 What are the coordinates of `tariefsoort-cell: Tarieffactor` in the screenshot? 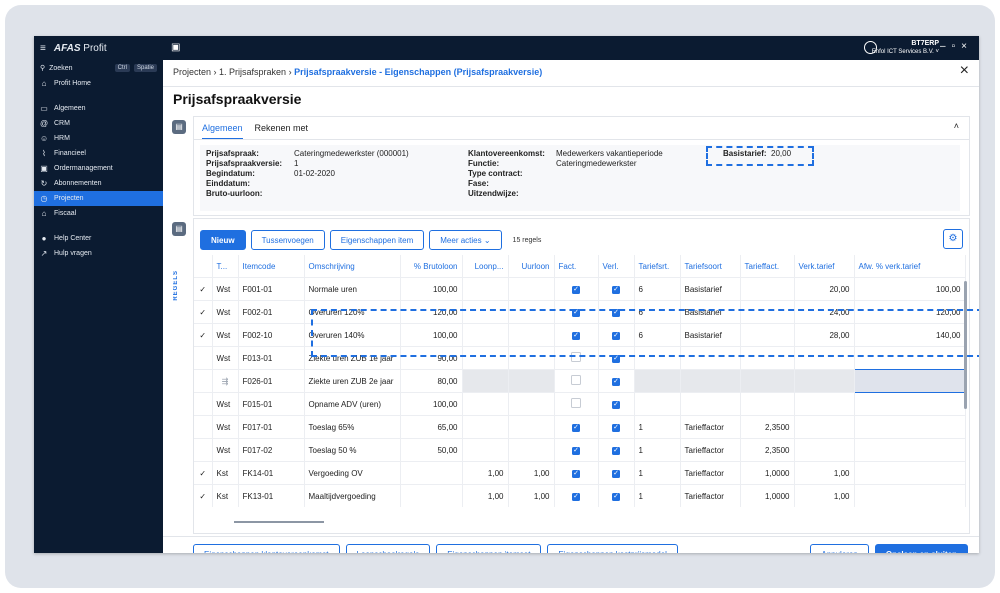 It's located at (710, 427).